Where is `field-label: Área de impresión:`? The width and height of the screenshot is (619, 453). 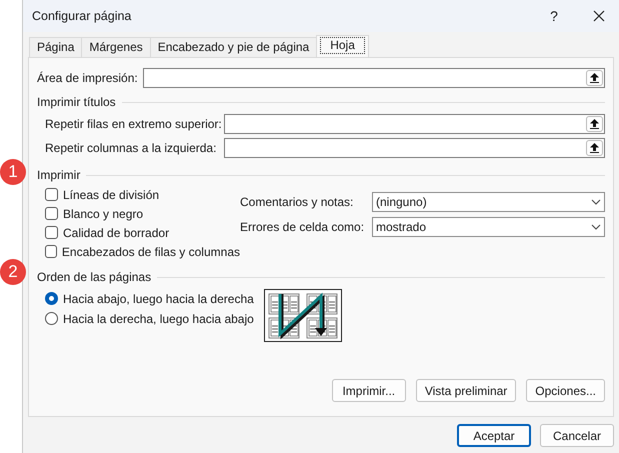
field-label: Área de impresión: is located at coordinates (88, 78).